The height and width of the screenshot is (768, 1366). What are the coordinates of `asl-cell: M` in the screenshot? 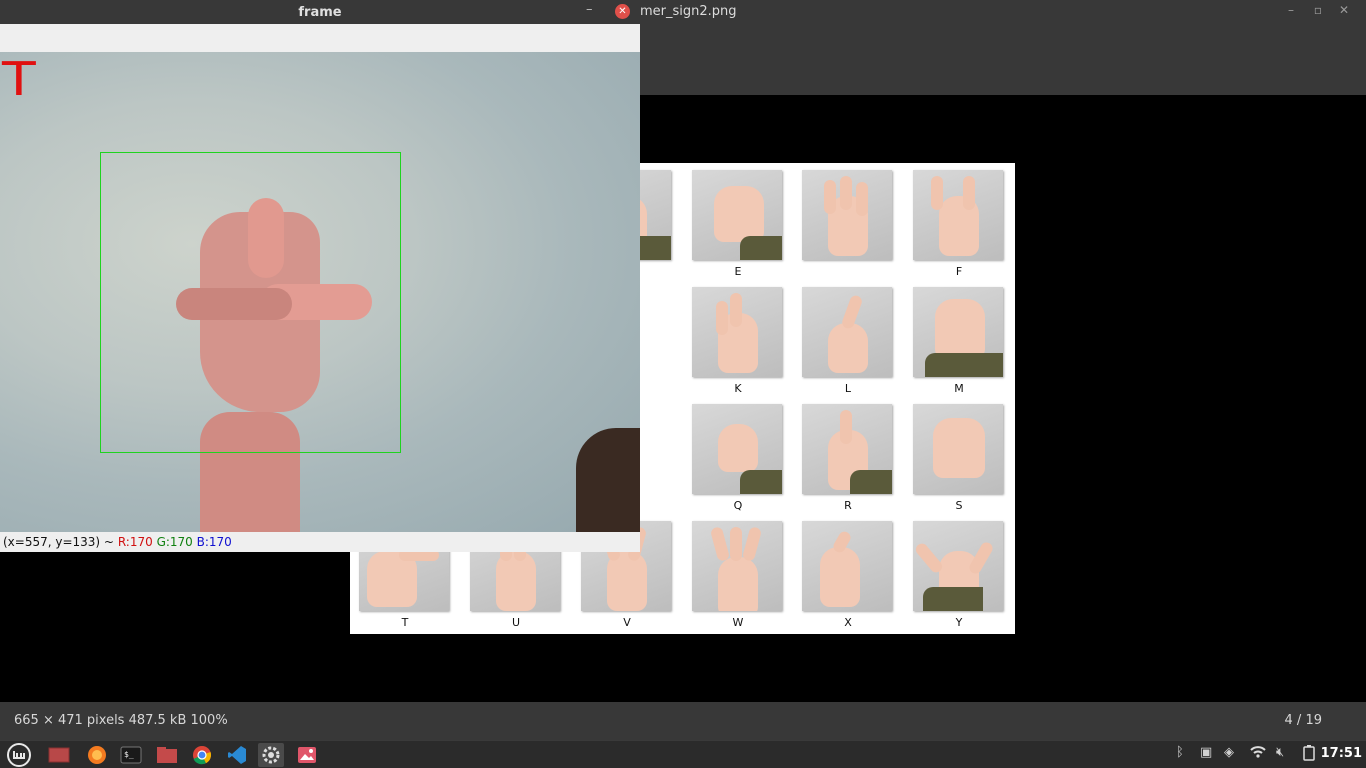 It's located at (959, 341).